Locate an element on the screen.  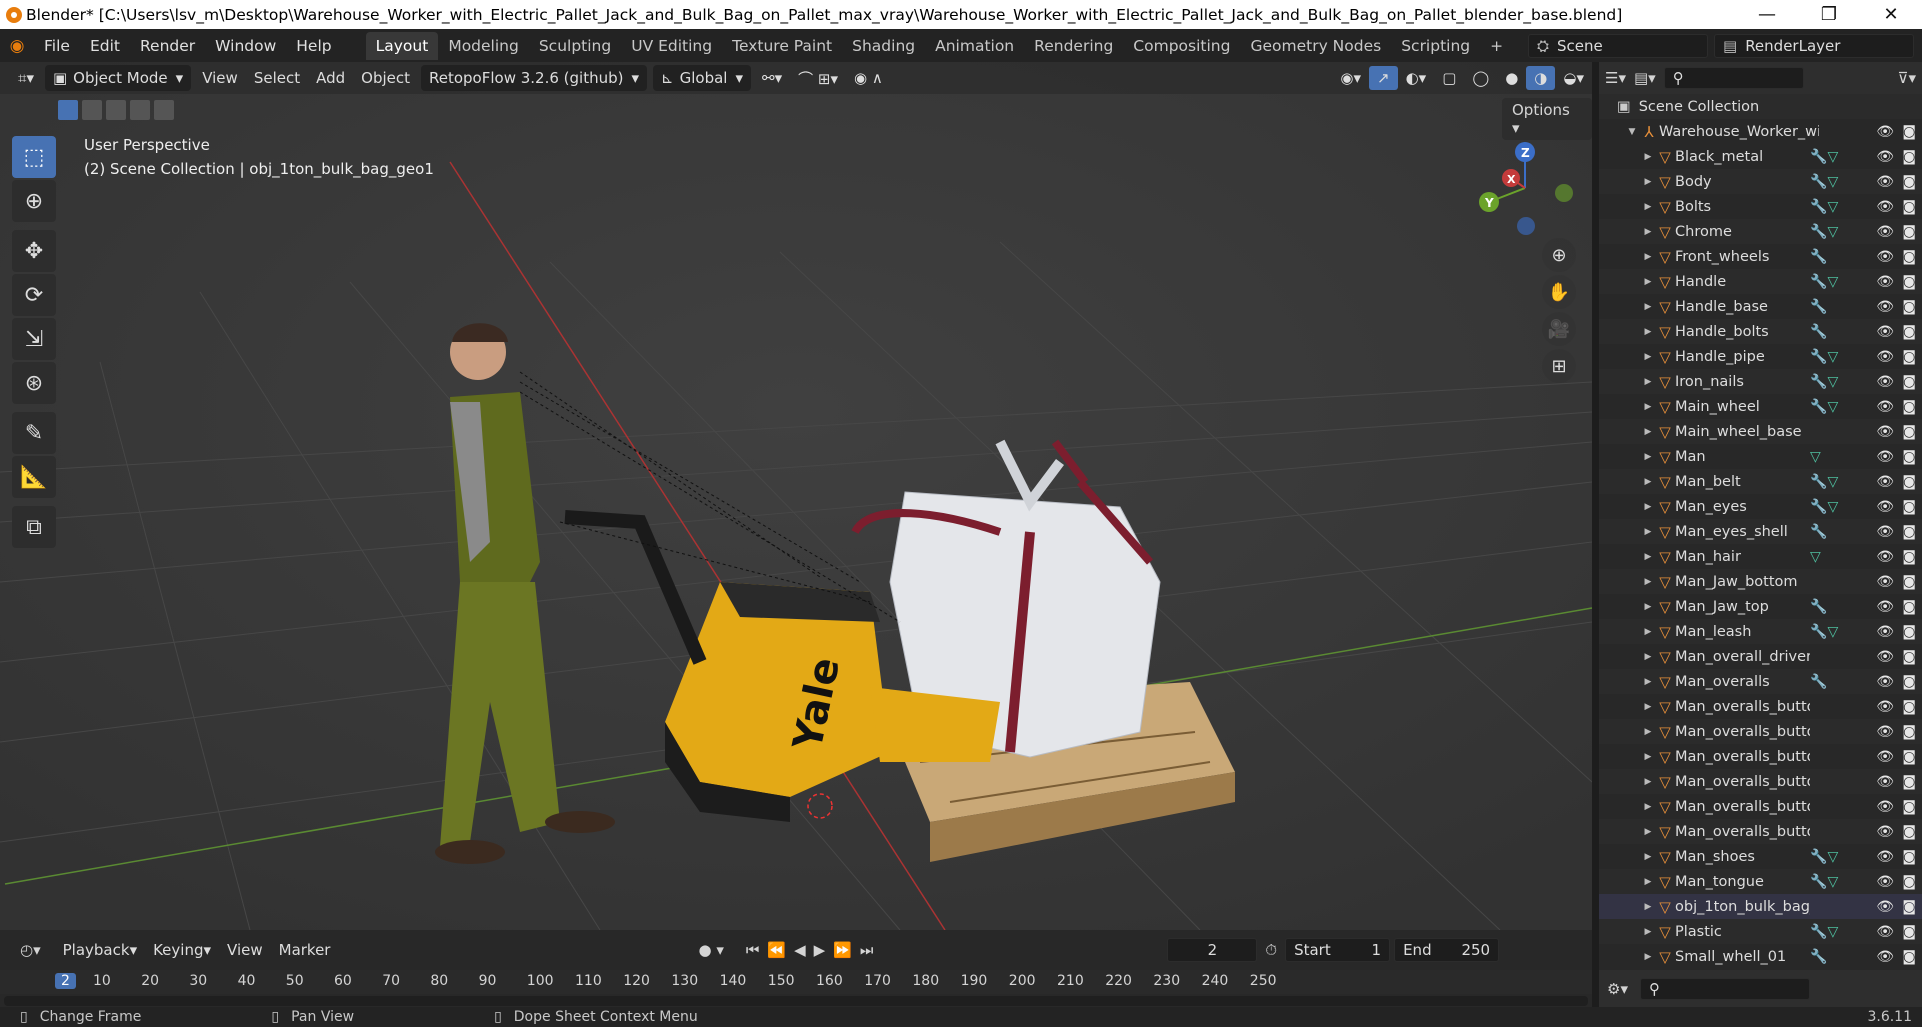
outliner-item: ▶ ▽ Small_whell_01 🔧 👁 ◙ is located at coordinates (1760, 956).